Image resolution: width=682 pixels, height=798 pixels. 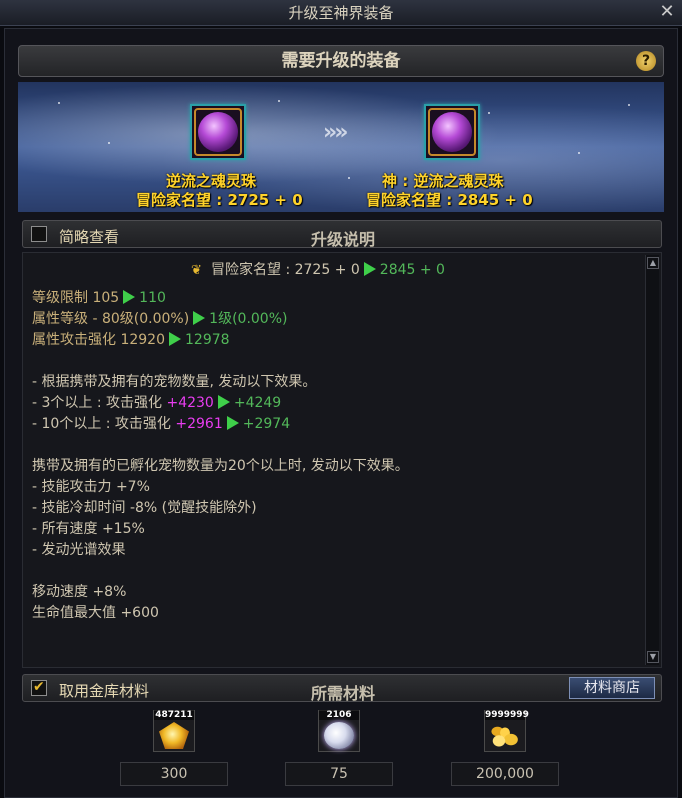 What do you see at coordinates (652, 460) in the screenshot?
I see `description-scrollbar: ▲ ▼` at bounding box center [652, 460].